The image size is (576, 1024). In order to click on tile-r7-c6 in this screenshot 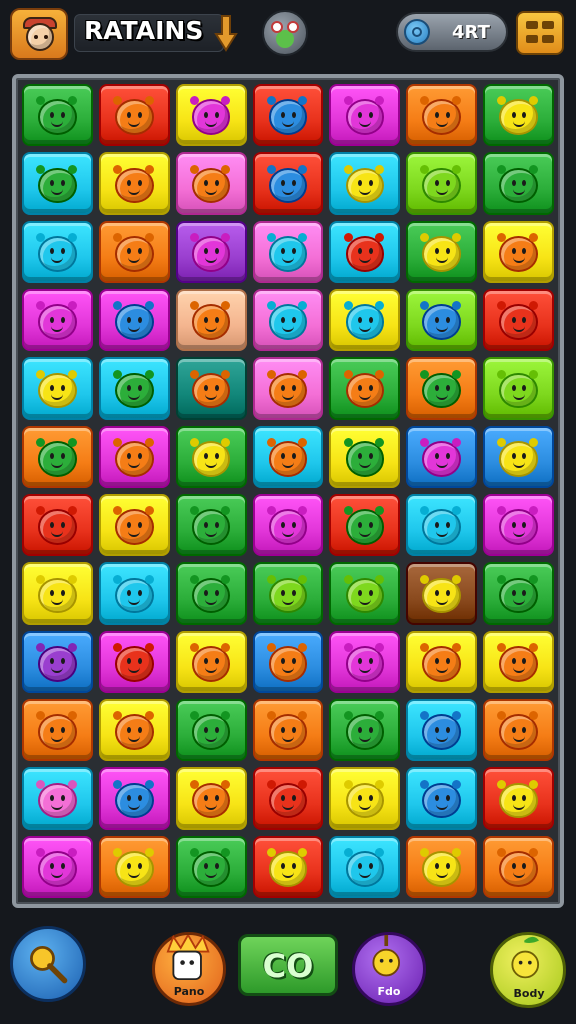, I will do `click(442, 525)`.